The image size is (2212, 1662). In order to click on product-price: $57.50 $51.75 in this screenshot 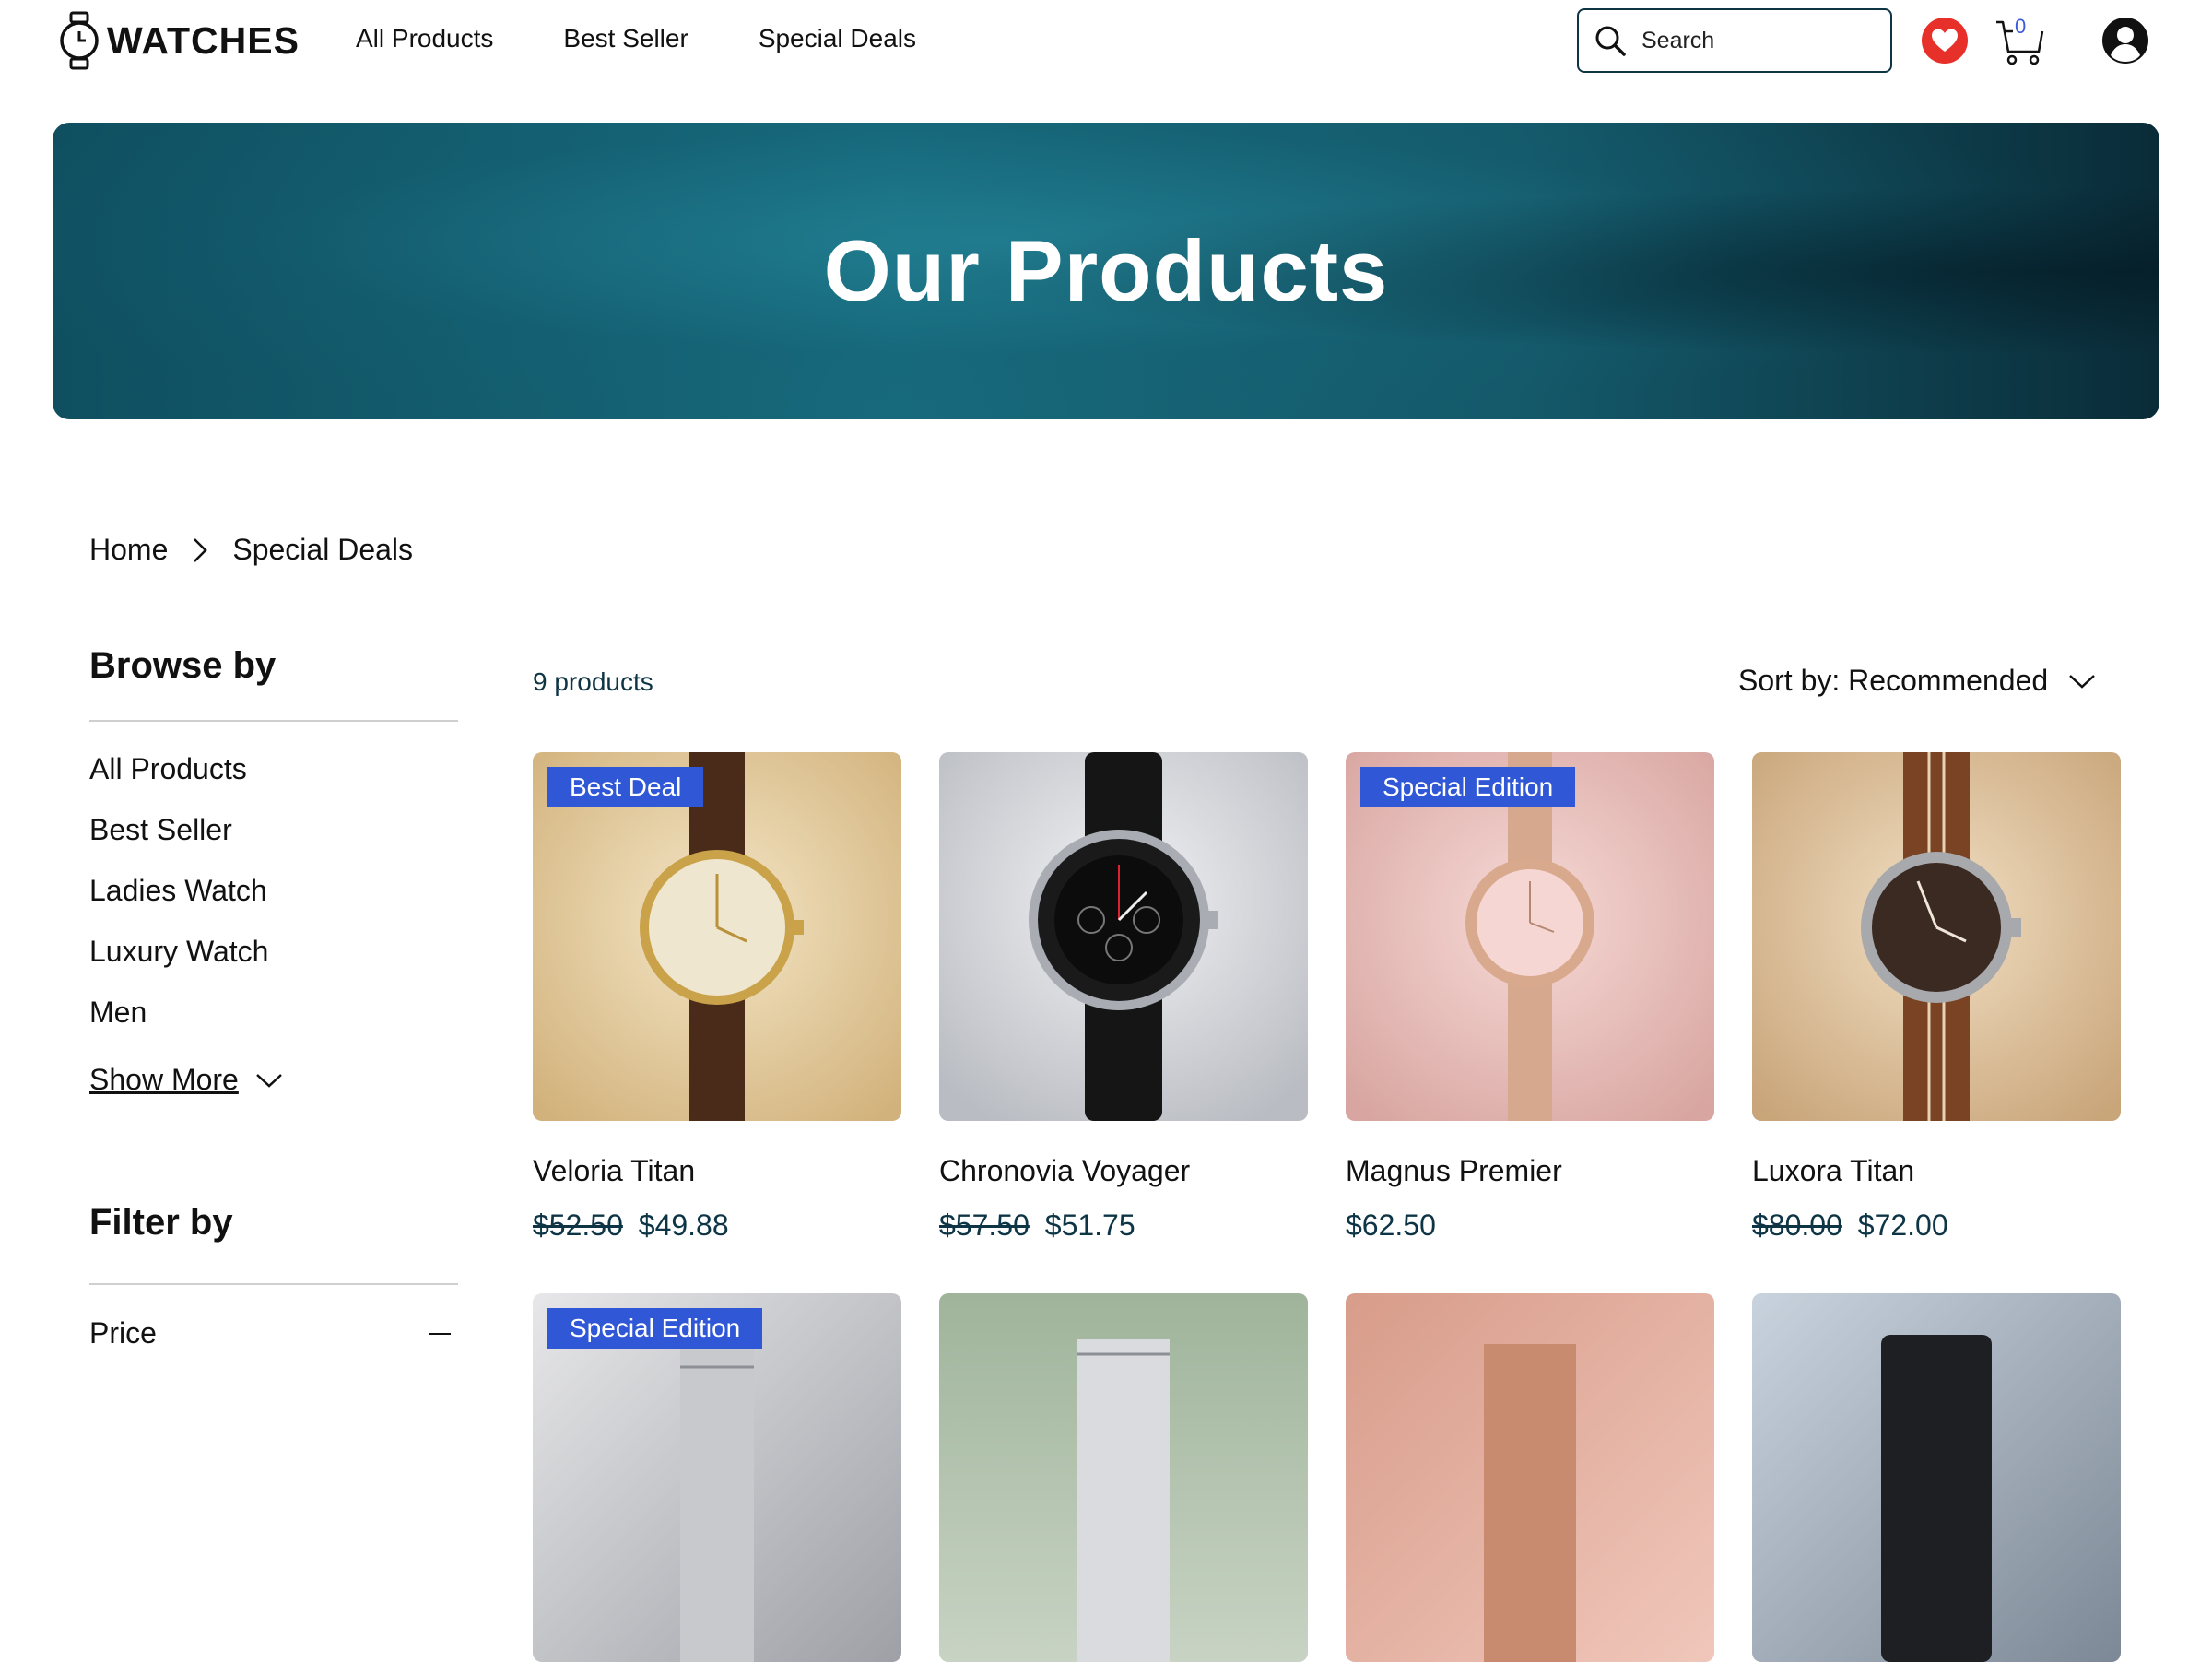, I will do `click(1123, 1225)`.